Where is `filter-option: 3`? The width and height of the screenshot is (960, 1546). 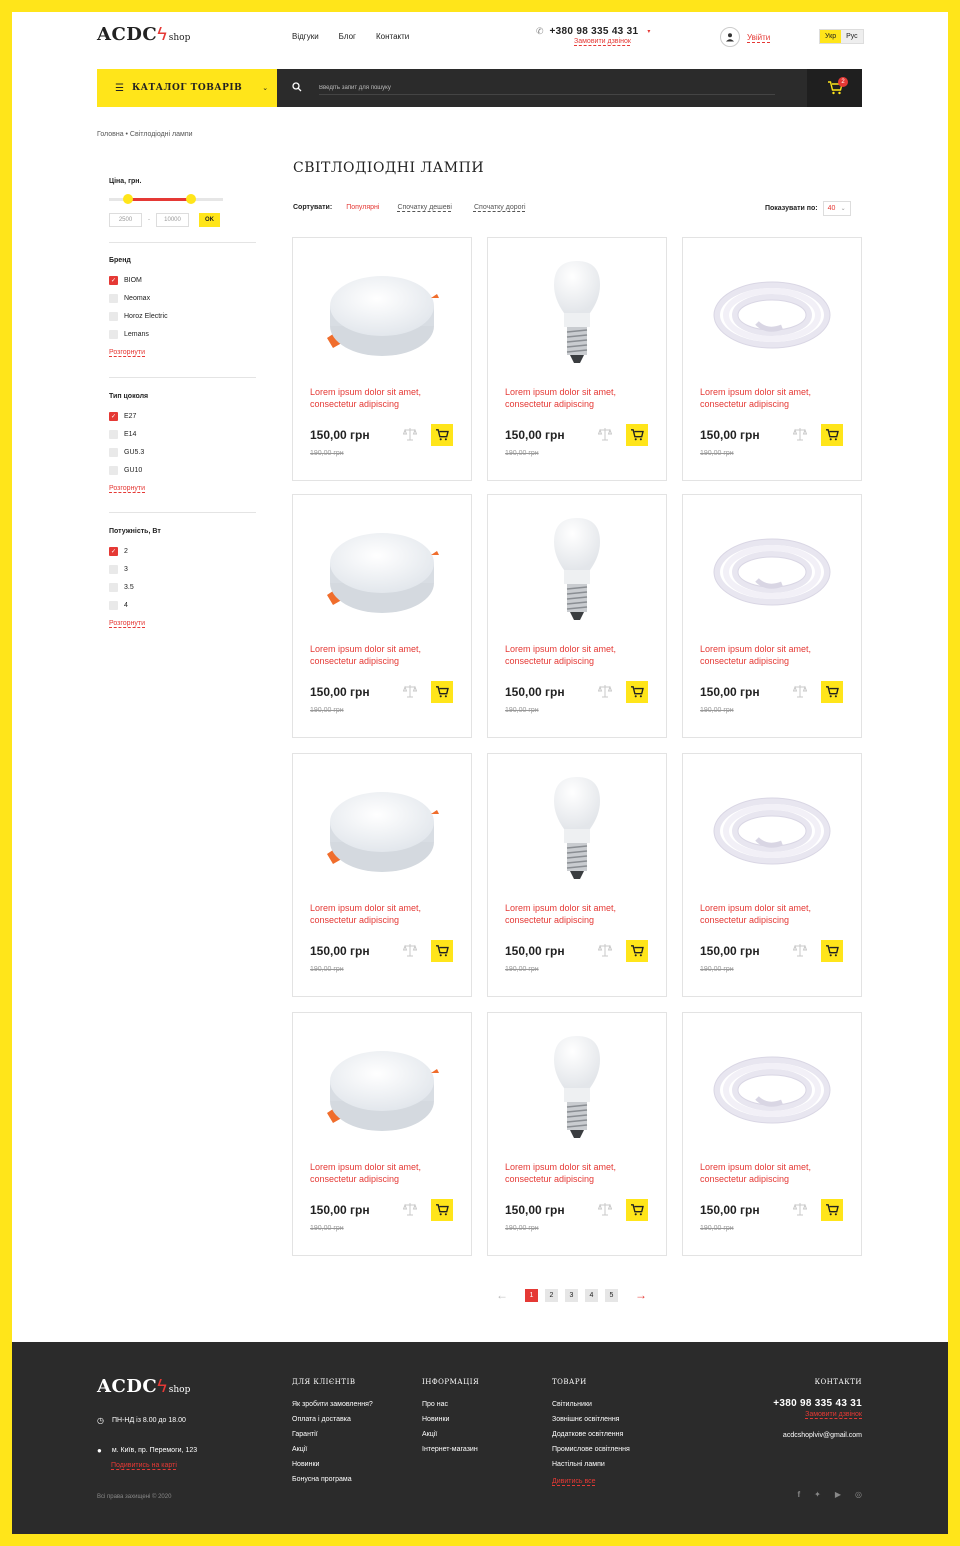 filter-option: 3 is located at coordinates (135, 569).